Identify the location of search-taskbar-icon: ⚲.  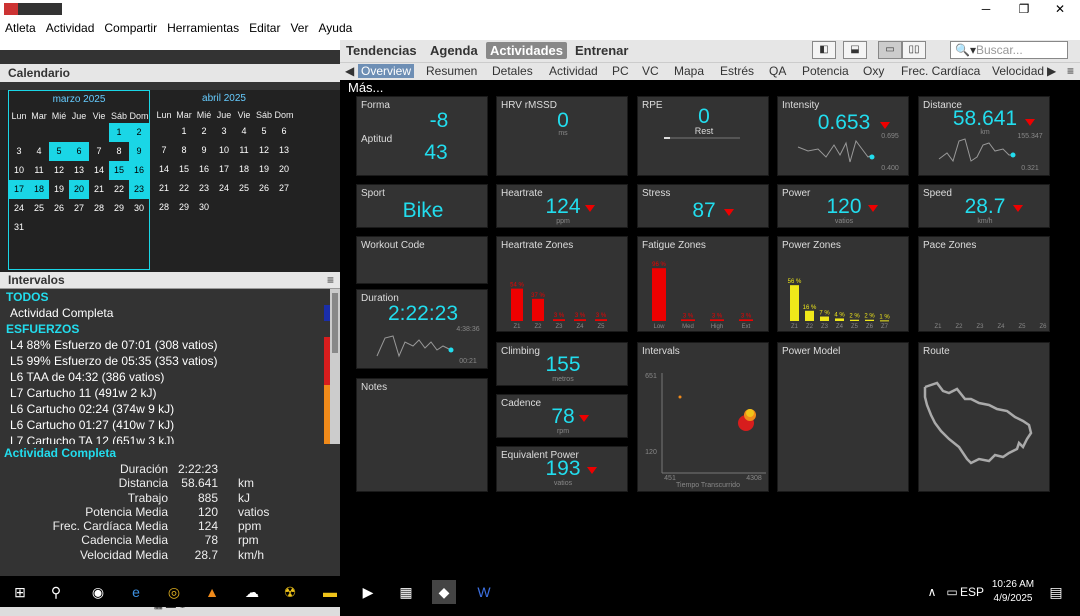
(56, 592).